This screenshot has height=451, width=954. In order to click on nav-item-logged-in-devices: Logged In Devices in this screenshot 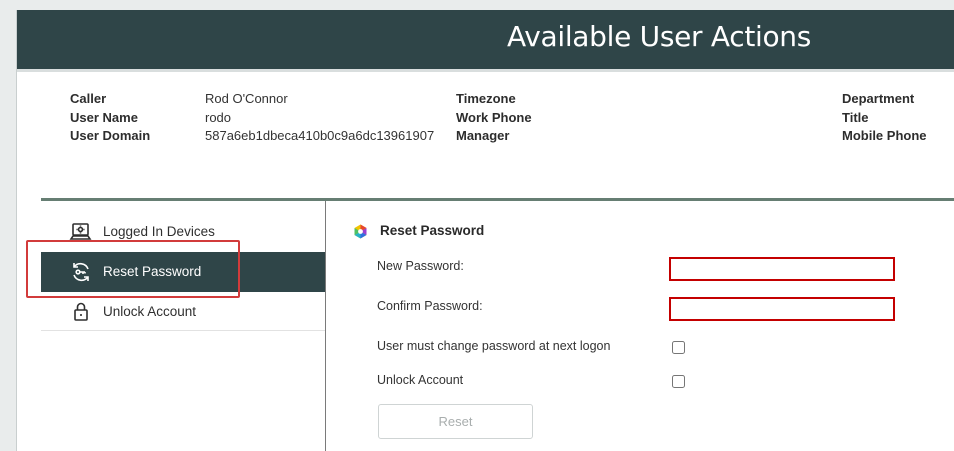, I will do `click(183, 232)`.